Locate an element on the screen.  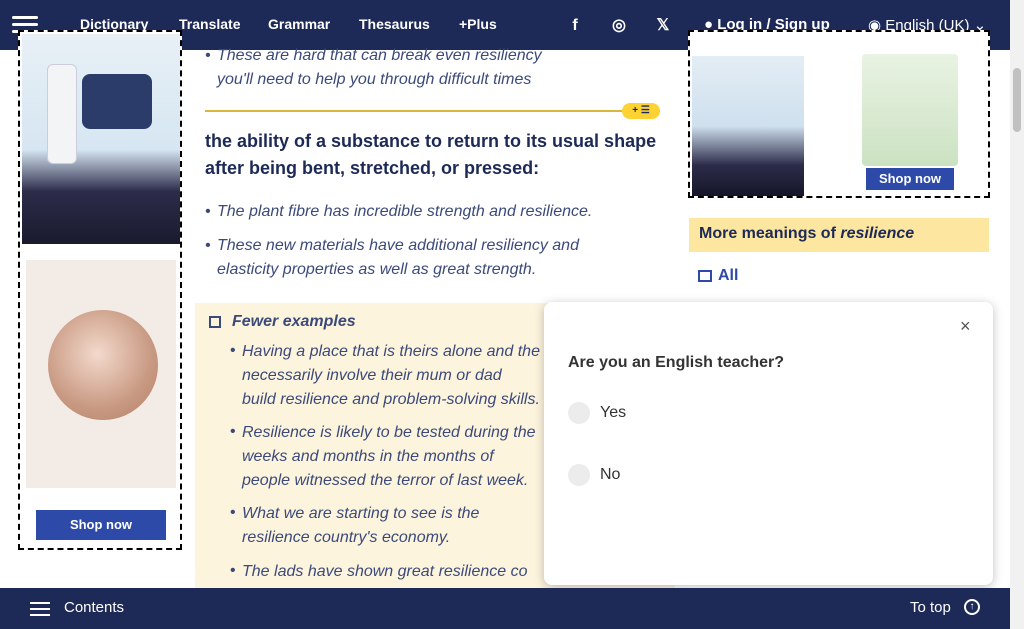
radio-no-label: No is located at coordinates (610, 475).